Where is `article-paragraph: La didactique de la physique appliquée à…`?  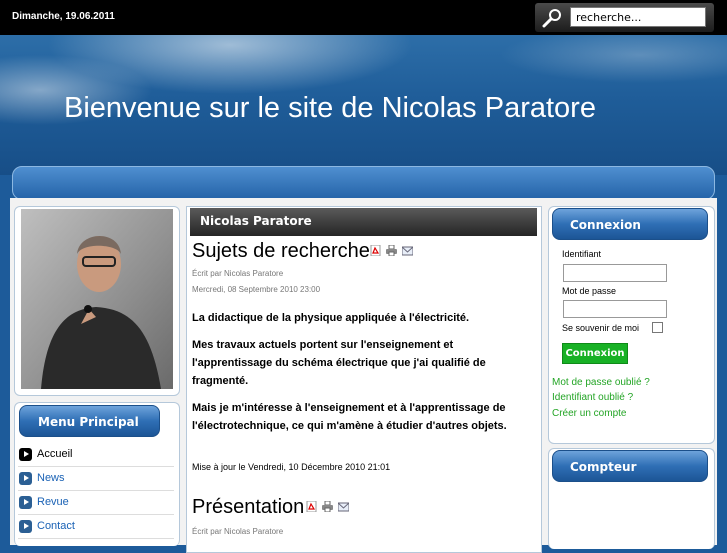 article-paragraph: La didactique de la physique appliquée à… is located at coordinates (331, 318).